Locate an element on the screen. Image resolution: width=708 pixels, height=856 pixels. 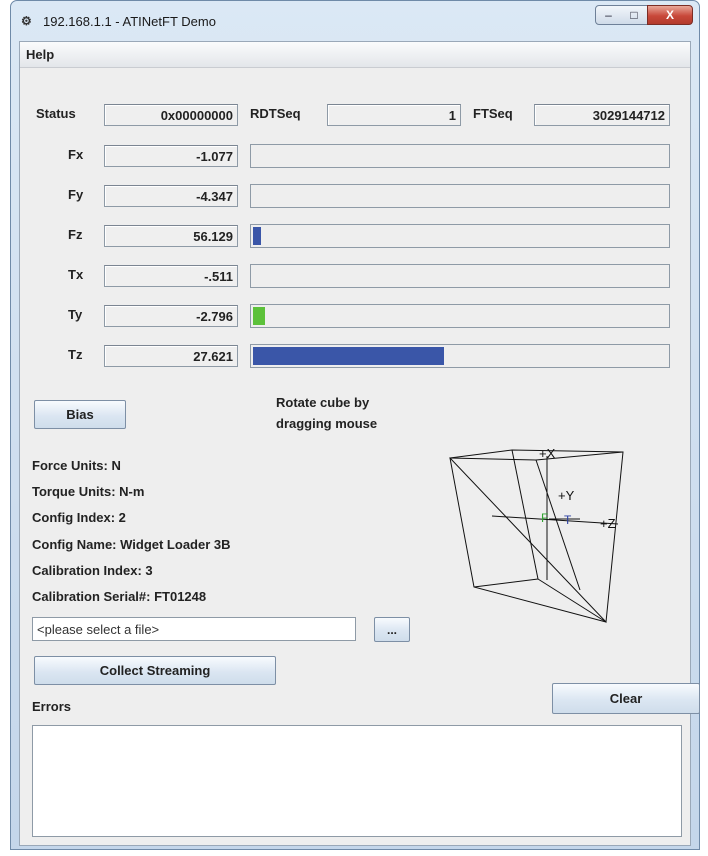
menu-help: Help is located at coordinates (40, 54).